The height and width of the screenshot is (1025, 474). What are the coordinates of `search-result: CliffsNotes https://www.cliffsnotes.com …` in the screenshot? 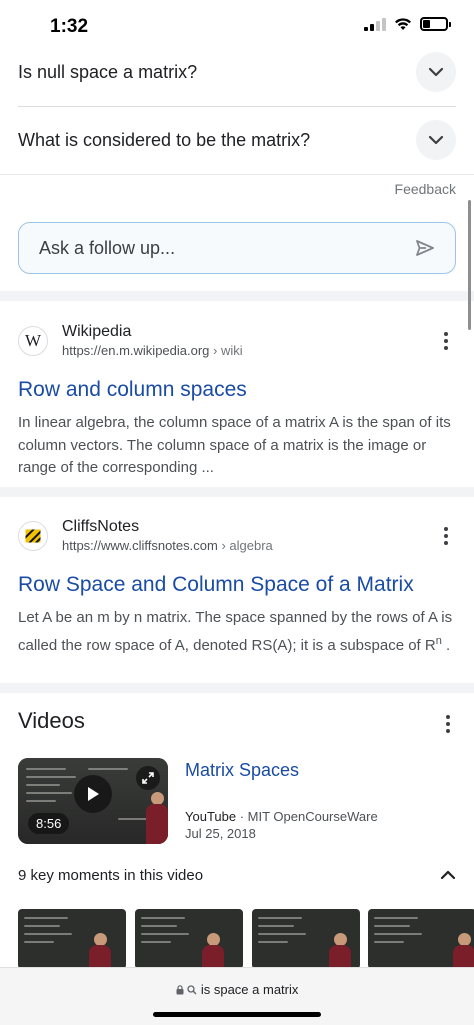 It's located at (237, 585).